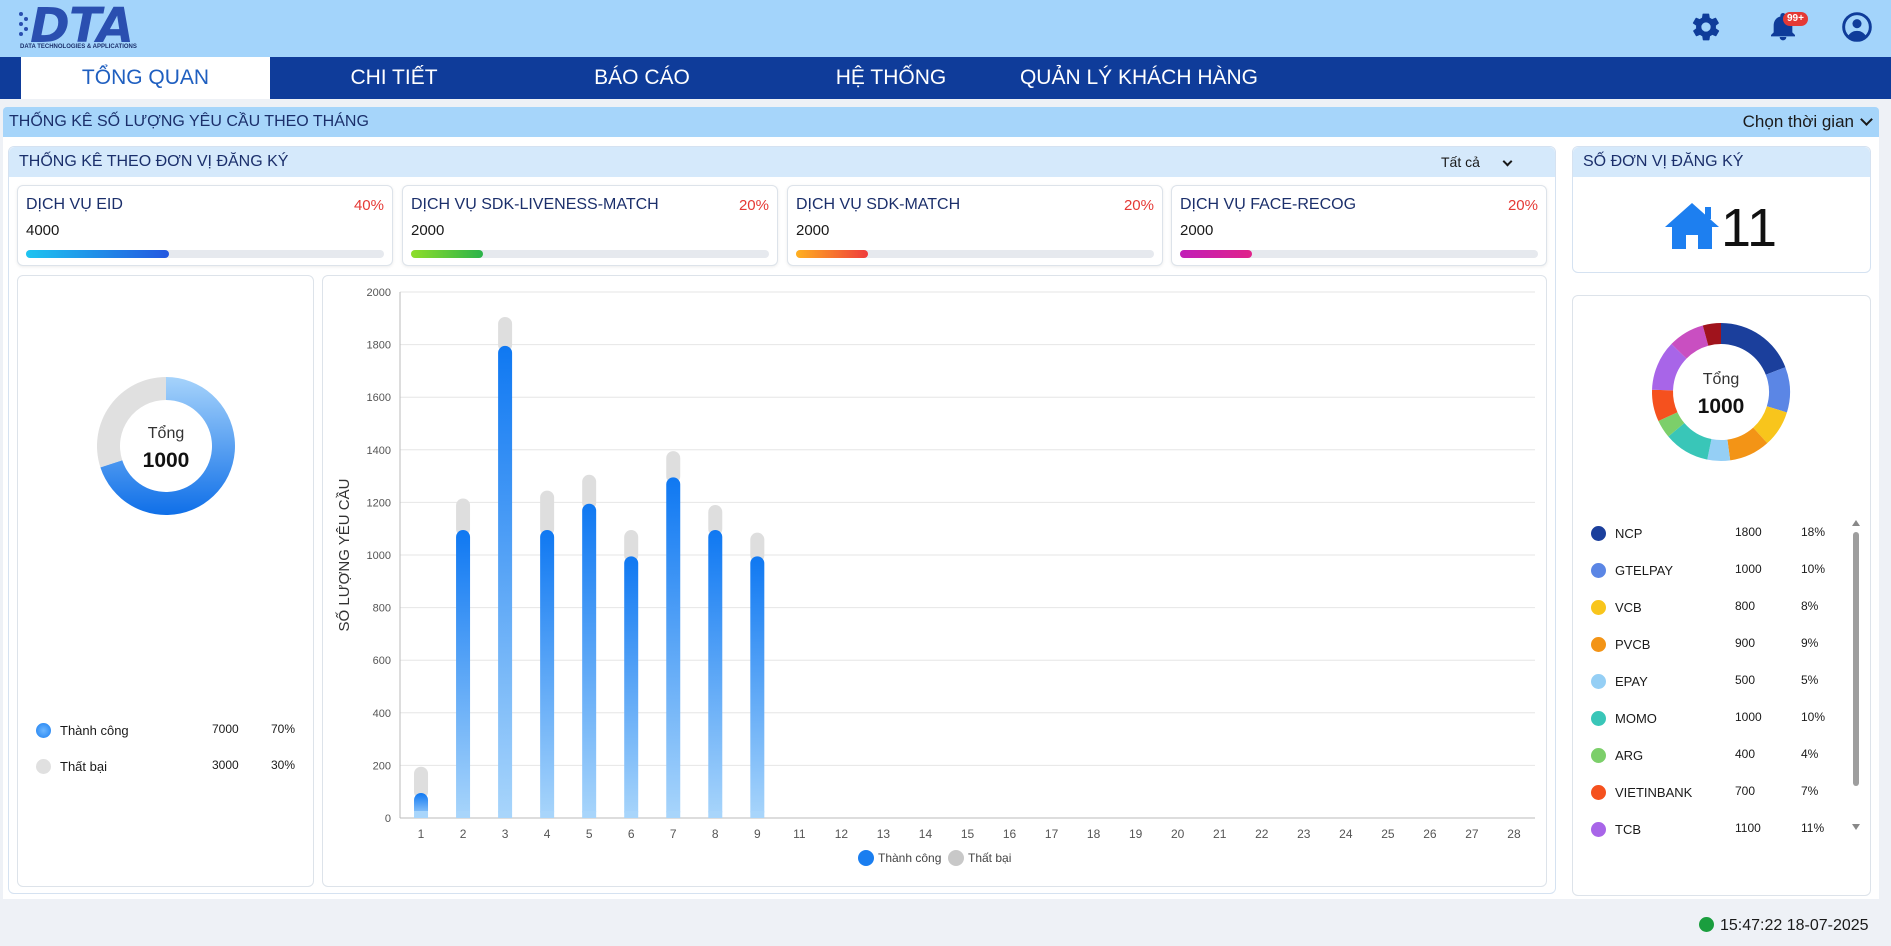  What do you see at coordinates (1477, 162) in the screenshot?
I see `unit-filter-dropdown: Tất cả` at bounding box center [1477, 162].